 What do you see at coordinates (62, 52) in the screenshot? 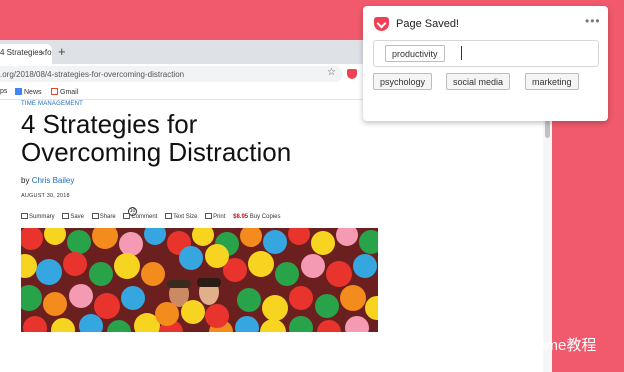
I see `new-tab-button: +` at bounding box center [62, 52].